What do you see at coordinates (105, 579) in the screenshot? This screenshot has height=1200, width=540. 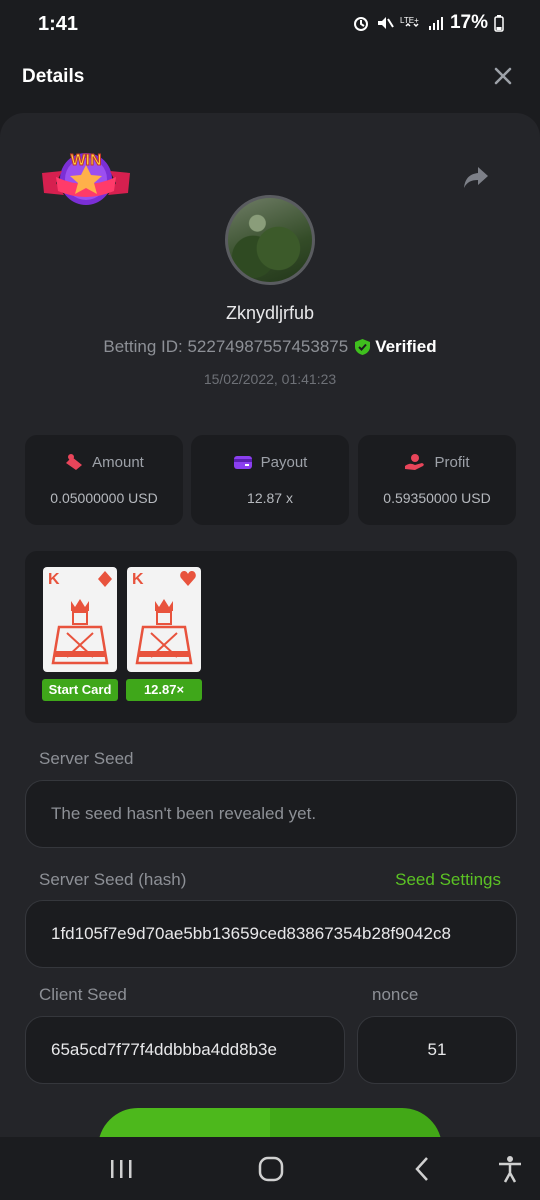 I see `diamond-suit-icon` at bounding box center [105, 579].